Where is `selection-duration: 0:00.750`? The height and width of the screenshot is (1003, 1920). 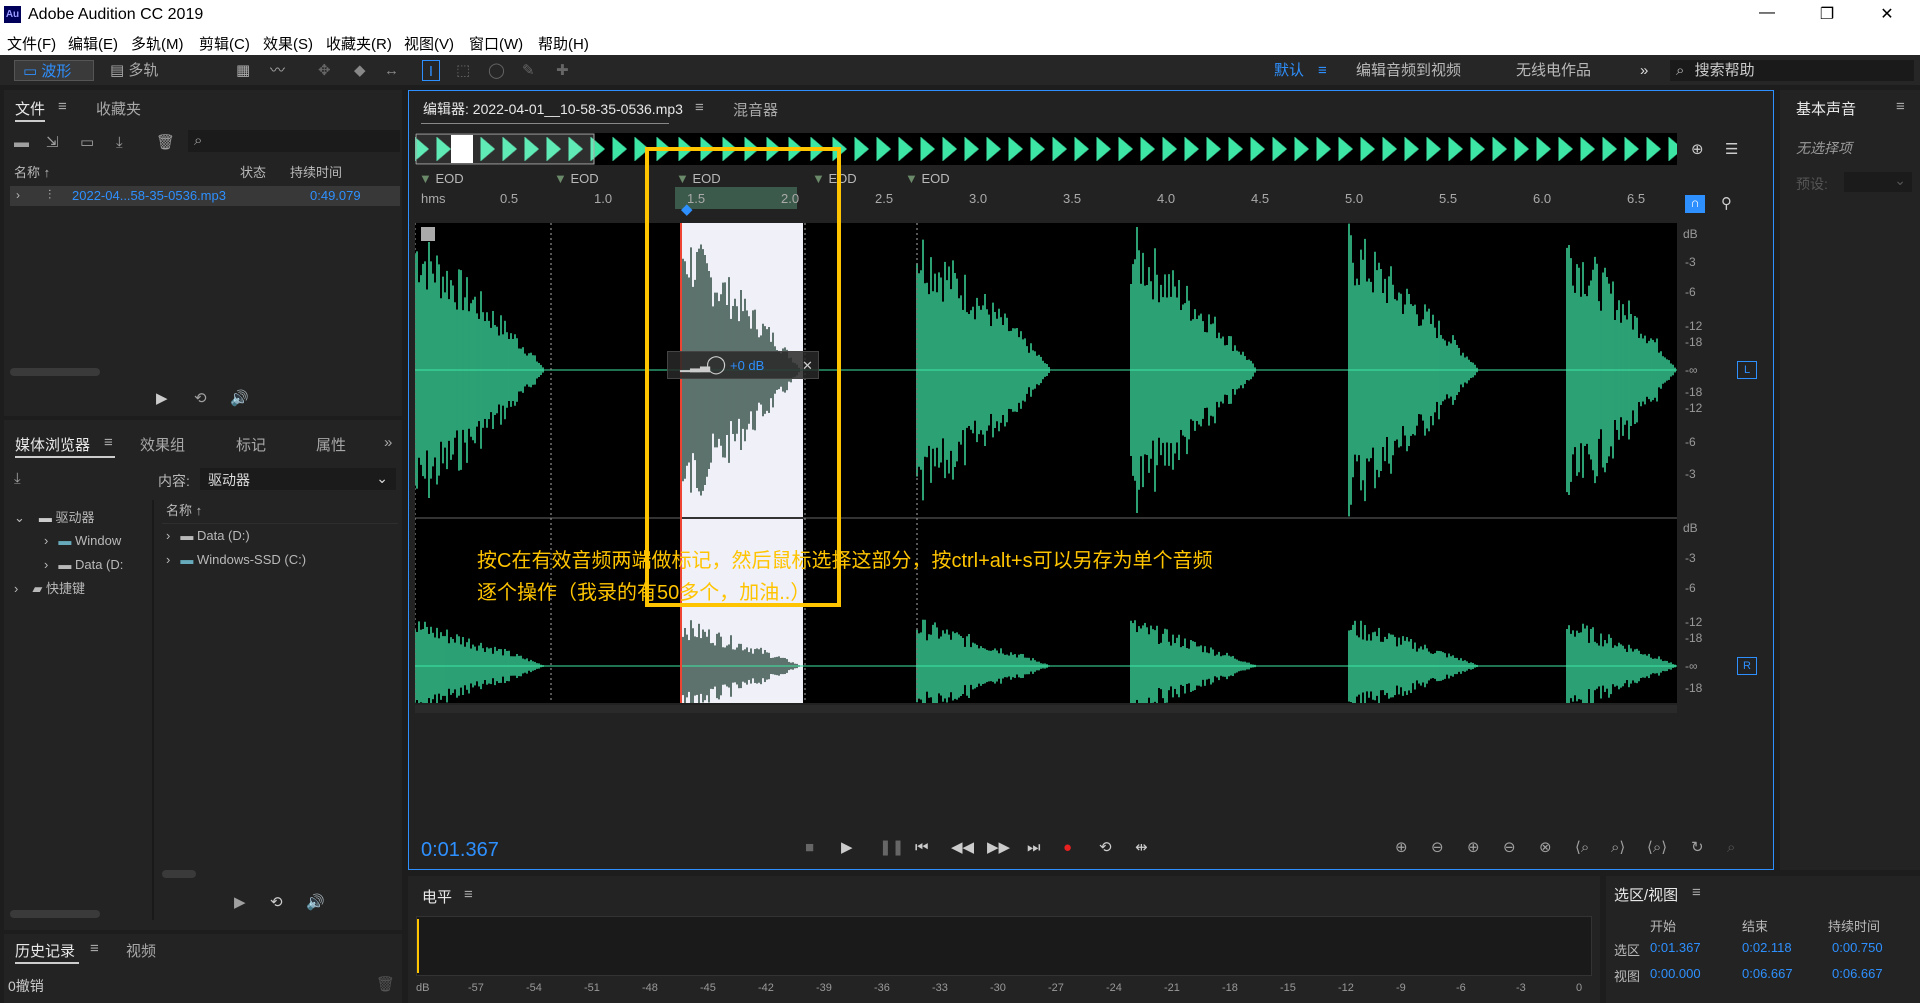 selection-duration: 0:00.750 is located at coordinates (1857, 947).